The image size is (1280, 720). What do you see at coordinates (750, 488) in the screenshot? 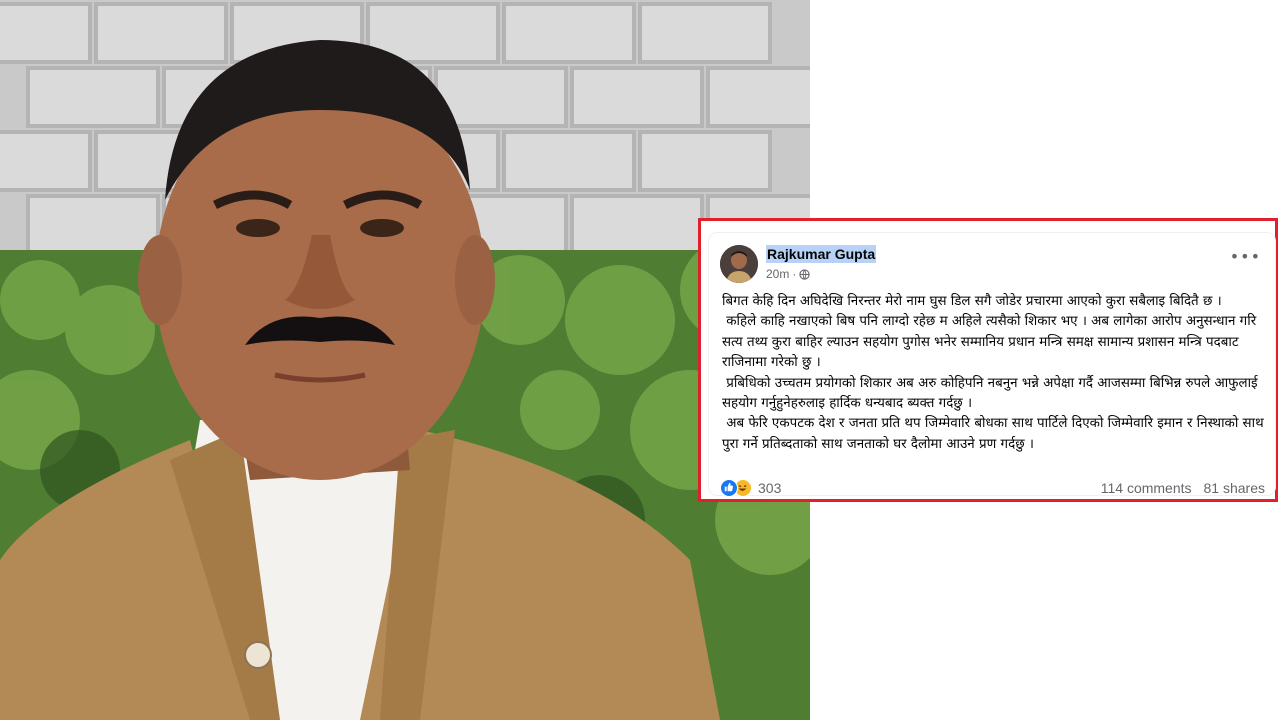
I see `reactions-summary: 303` at bounding box center [750, 488].